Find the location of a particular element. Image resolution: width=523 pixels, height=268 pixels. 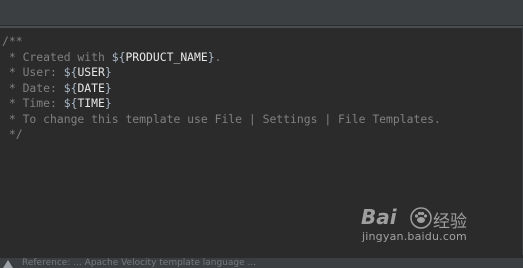

template-variable: DATE is located at coordinates (91, 87).